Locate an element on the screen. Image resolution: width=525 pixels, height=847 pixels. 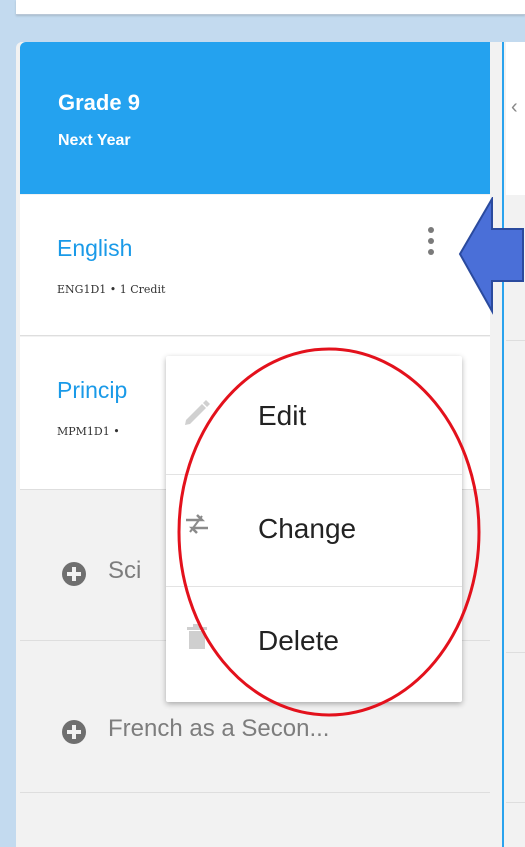
course-card-english: English ENG1D1 • 1 Credit is located at coordinates (255, 265).